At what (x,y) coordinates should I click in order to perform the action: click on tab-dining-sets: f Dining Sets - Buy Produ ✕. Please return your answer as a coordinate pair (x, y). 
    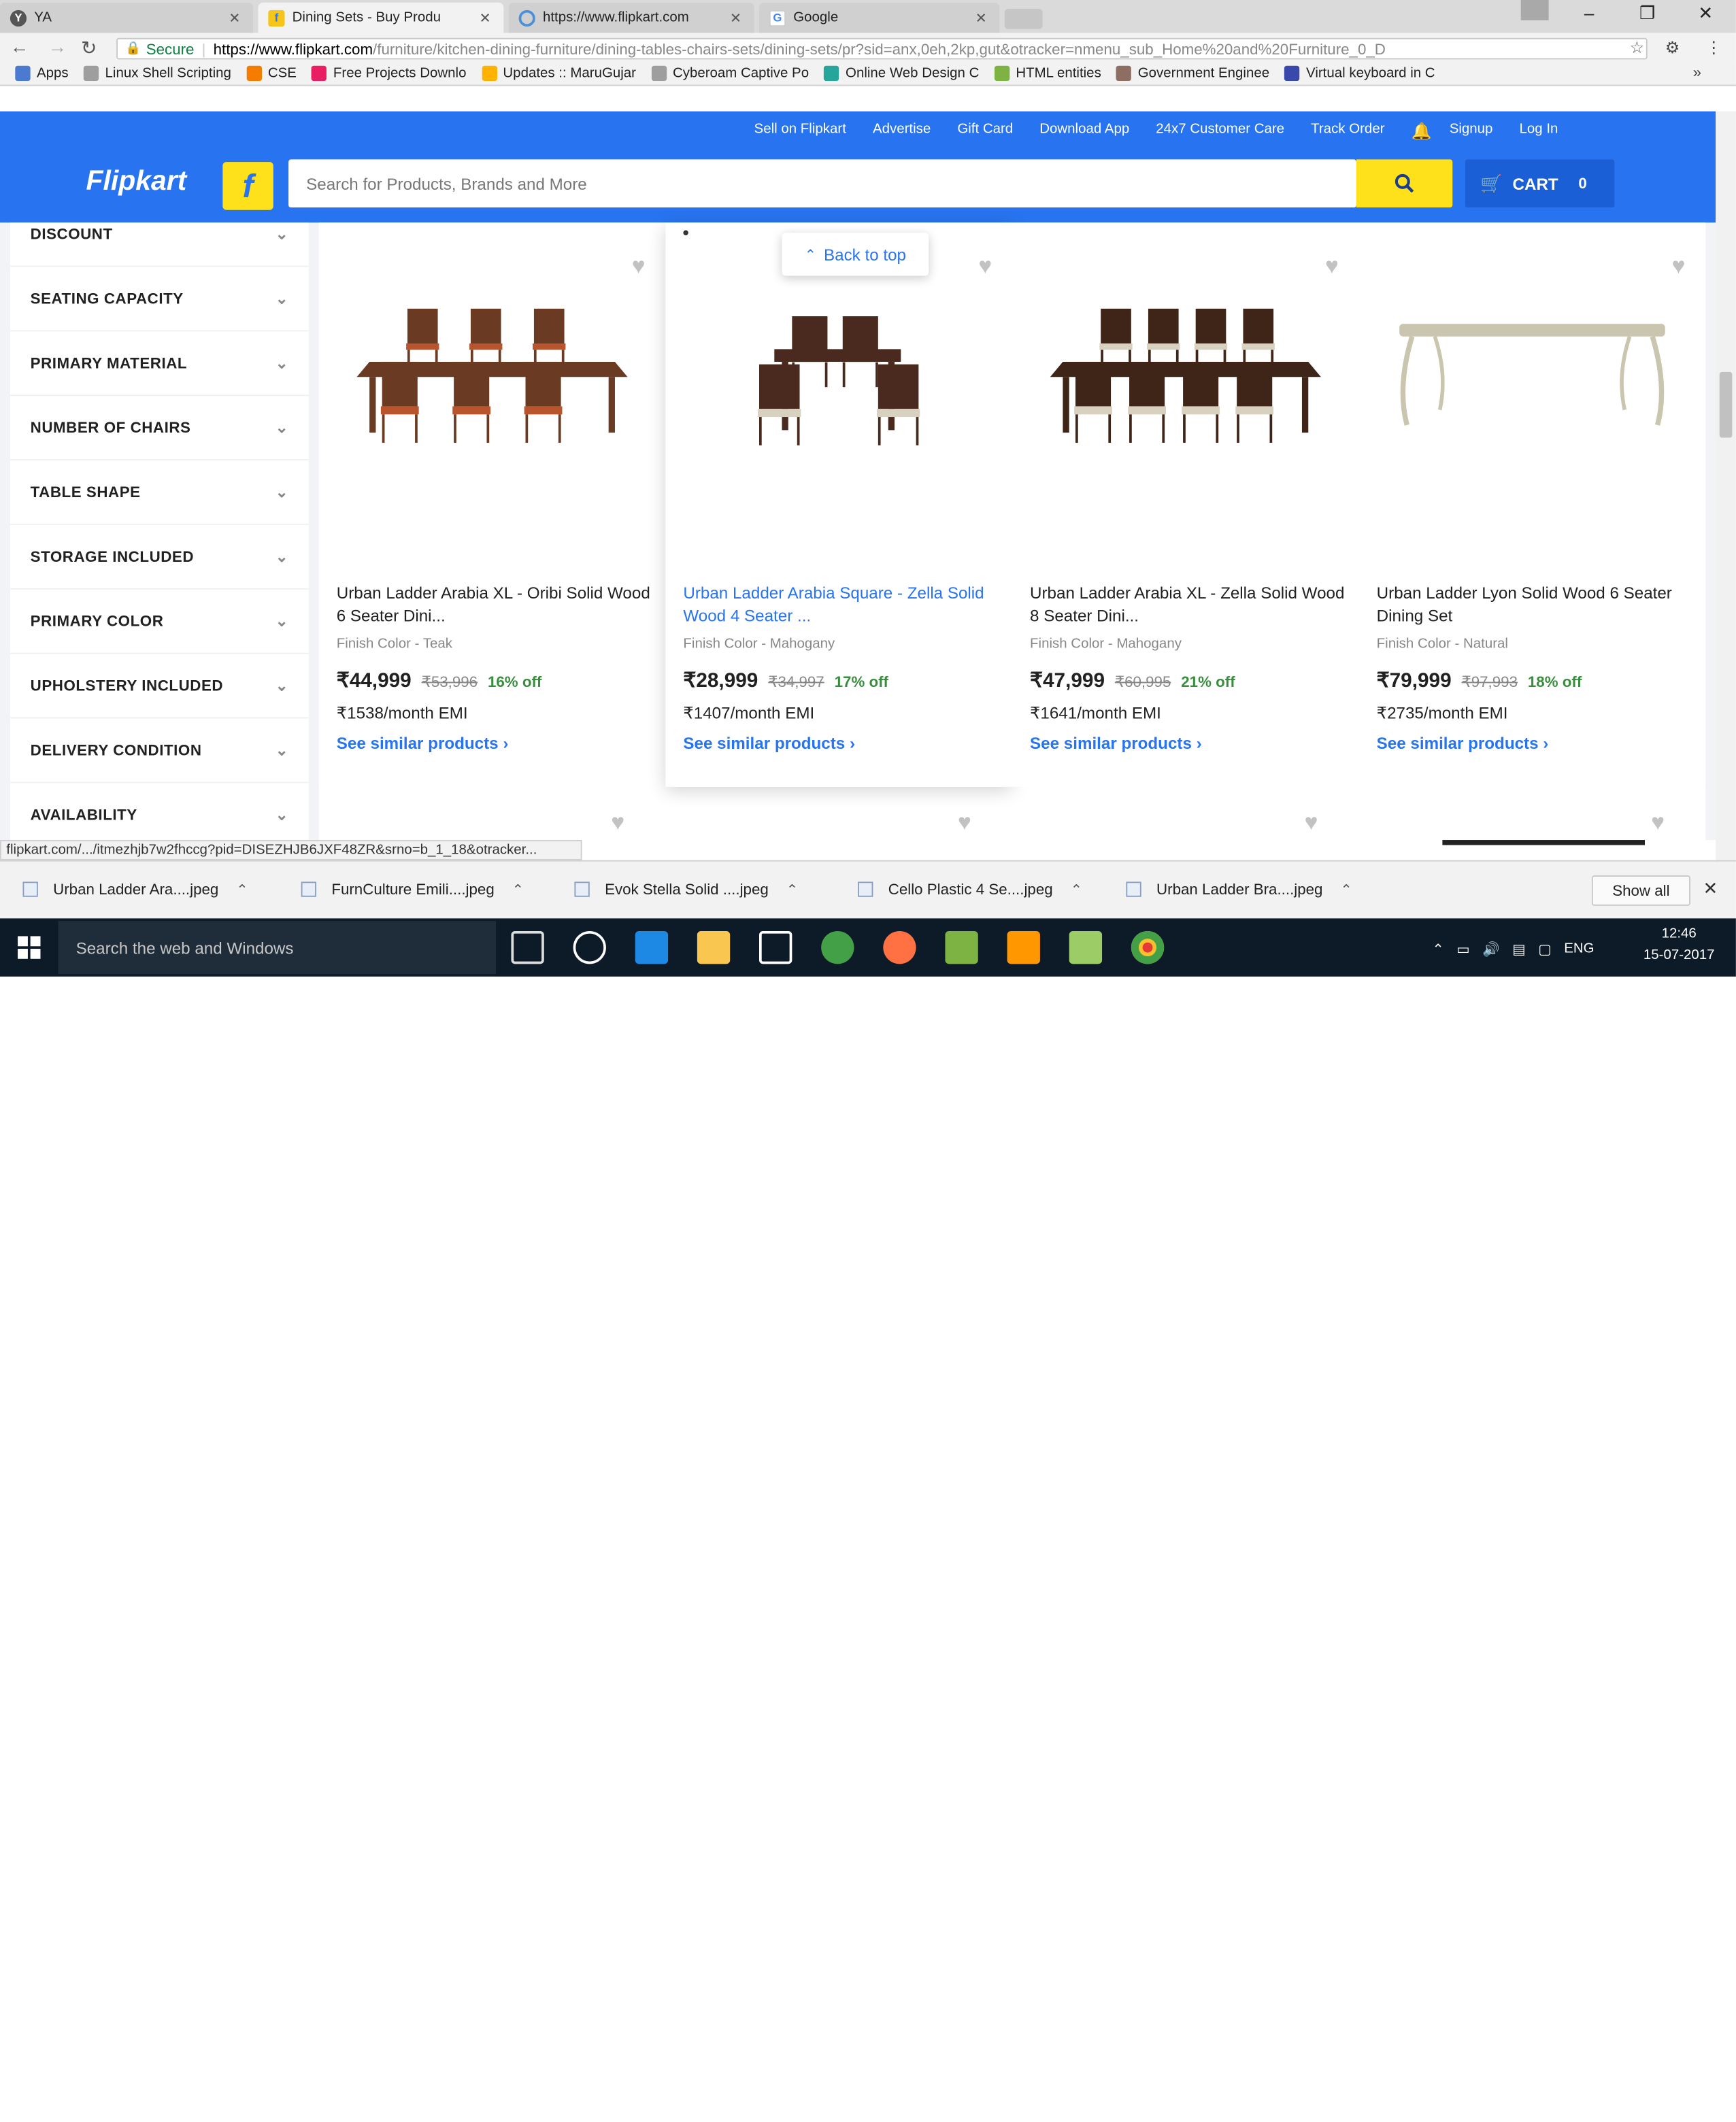
    Looking at the image, I should click on (381, 17).